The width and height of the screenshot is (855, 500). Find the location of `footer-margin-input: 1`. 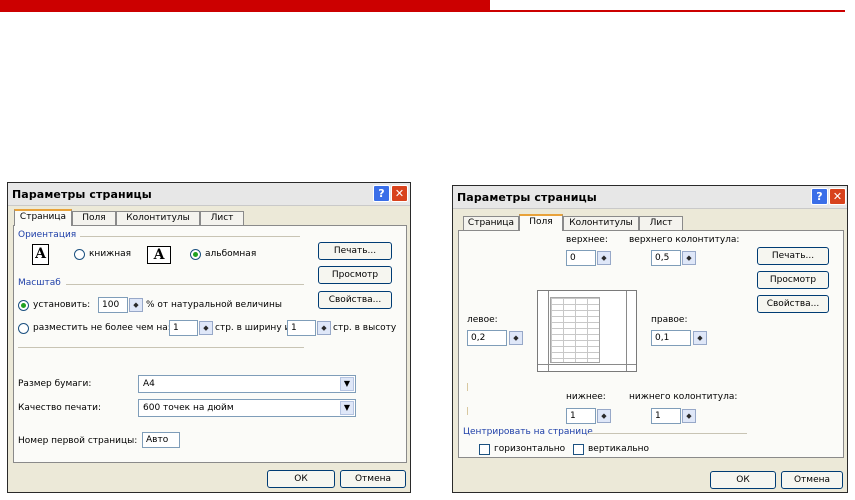

footer-margin-input: 1 is located at coordinates (666, 416).